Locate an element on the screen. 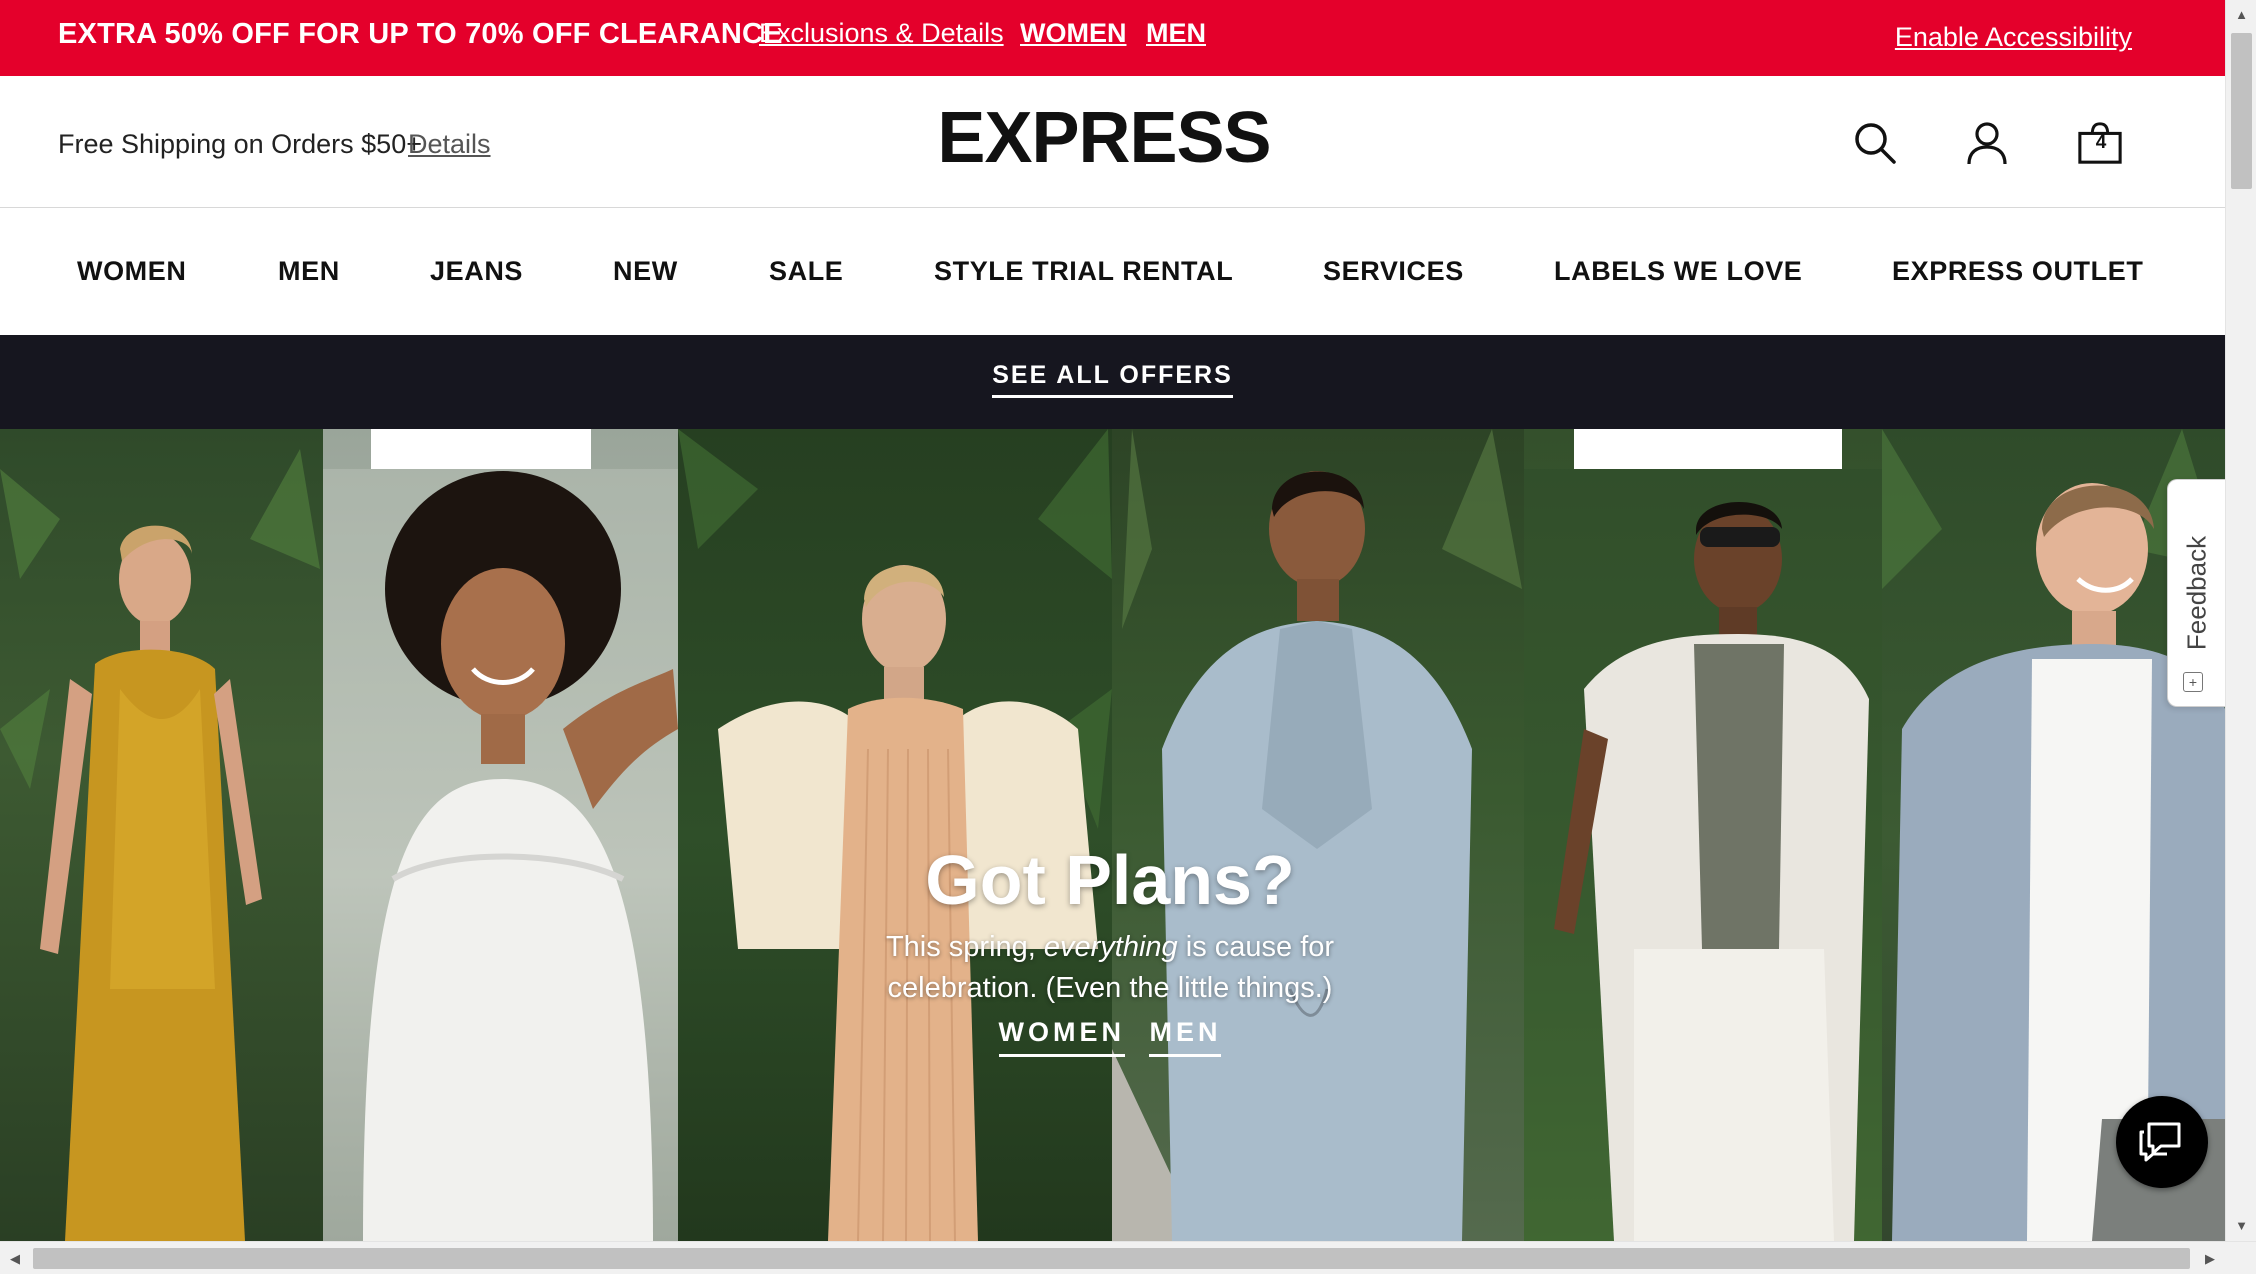 The width and height of the screenshot is (2256, 1274). hero-cta-group: WOMEN MEN is located at coordinates (1110, 1037).